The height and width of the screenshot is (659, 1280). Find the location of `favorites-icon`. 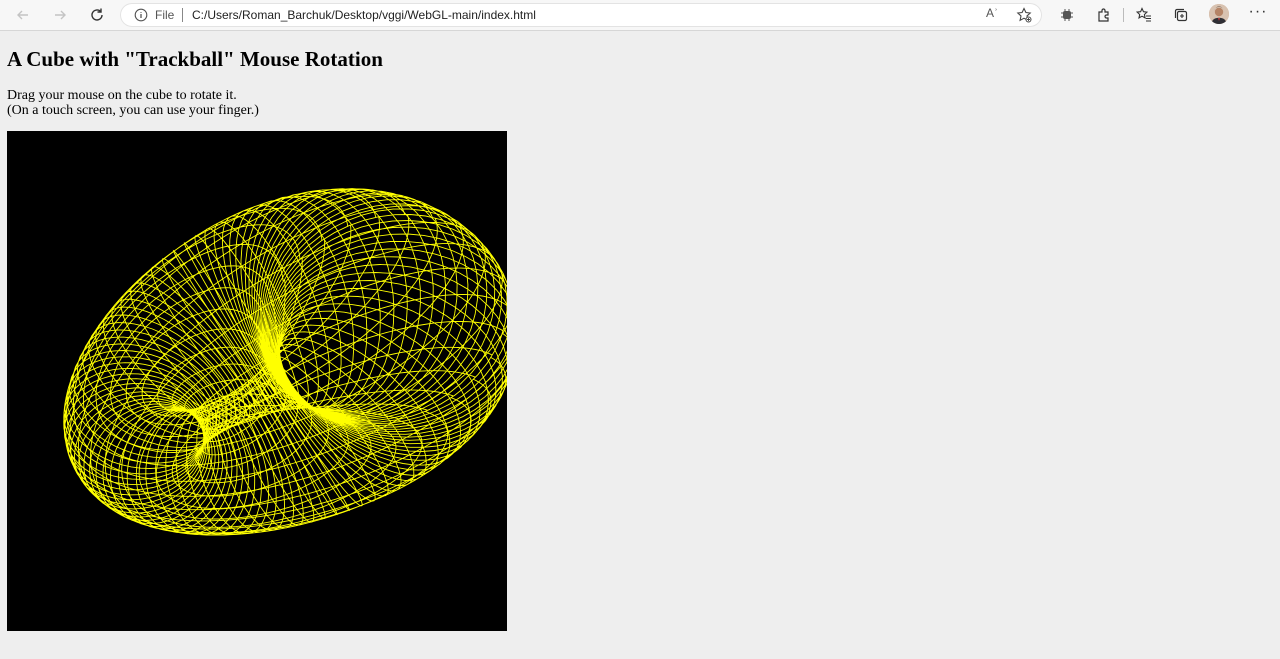

favorites-icon is located at coordinates (1143, 14).